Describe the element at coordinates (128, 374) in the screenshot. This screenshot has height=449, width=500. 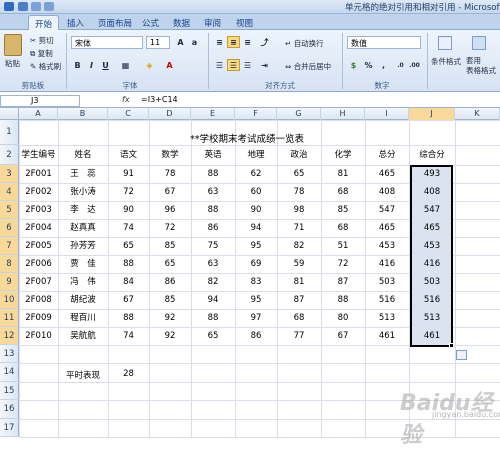
I see `extra-value-cell: 28` at that location.